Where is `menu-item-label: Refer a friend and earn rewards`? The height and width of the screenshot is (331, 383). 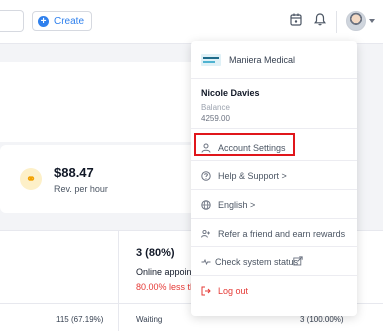 menu-item-label: Refer a friend and earn rewards is located at coordinates (282, 234).